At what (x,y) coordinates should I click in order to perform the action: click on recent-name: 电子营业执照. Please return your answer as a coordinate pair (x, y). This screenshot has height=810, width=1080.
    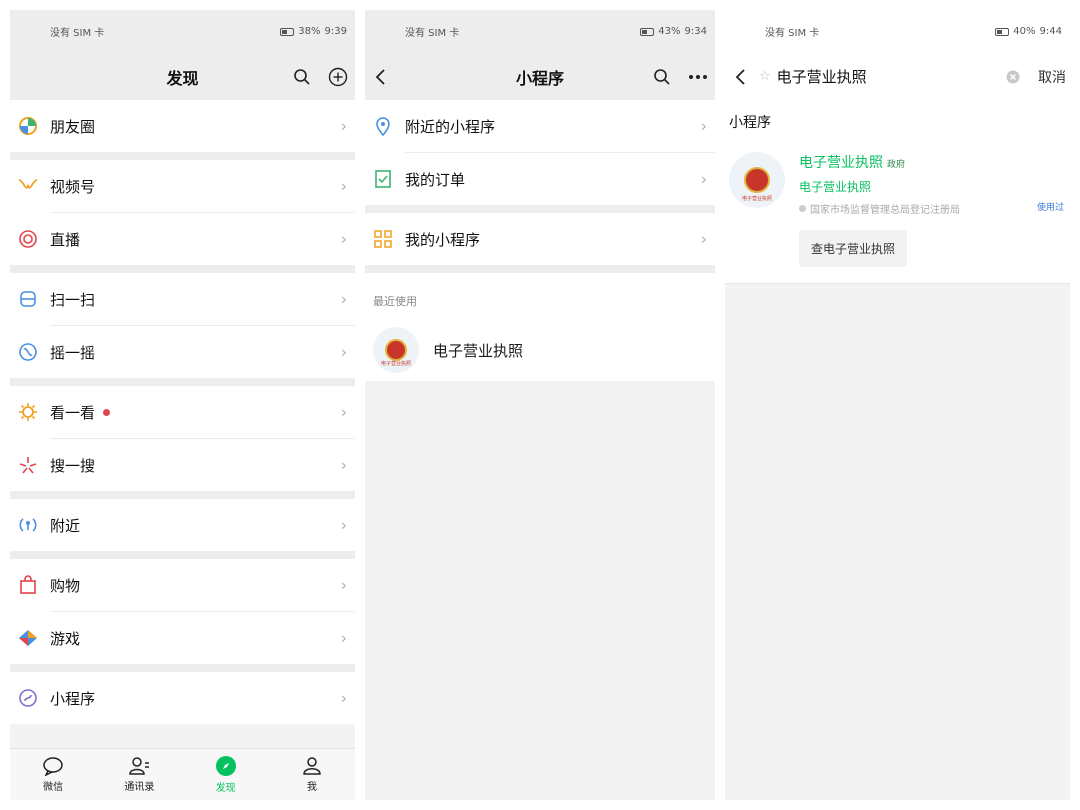
    Looking at the image, I should click on (478, 350).